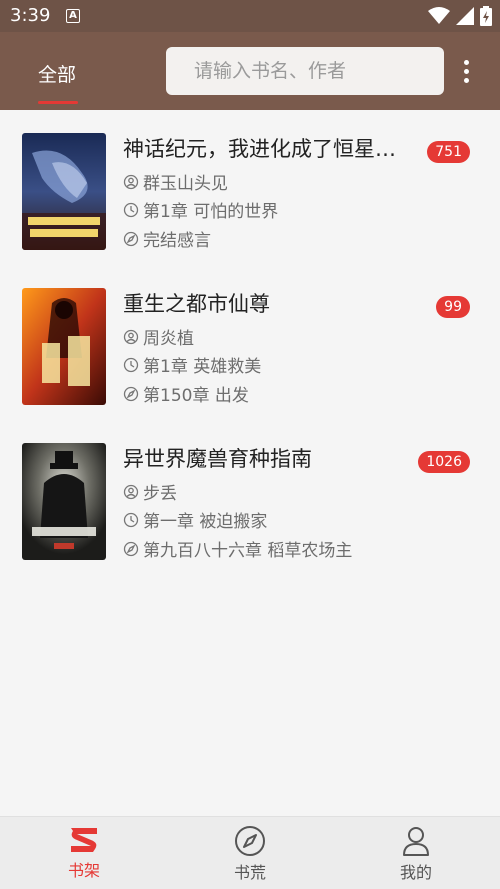 The image size is (500, 889). I want to click on book-title: 异世界魔兽育种指南, so click(217, 459).